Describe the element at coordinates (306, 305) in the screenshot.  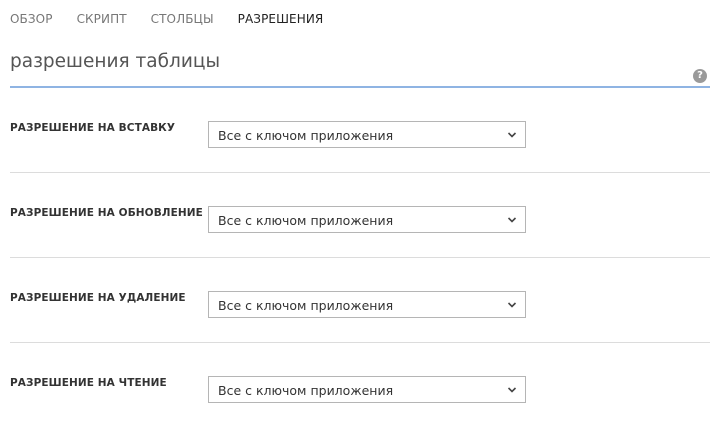
I see `delete-permission-value: Все с ключом приложения` at that location.